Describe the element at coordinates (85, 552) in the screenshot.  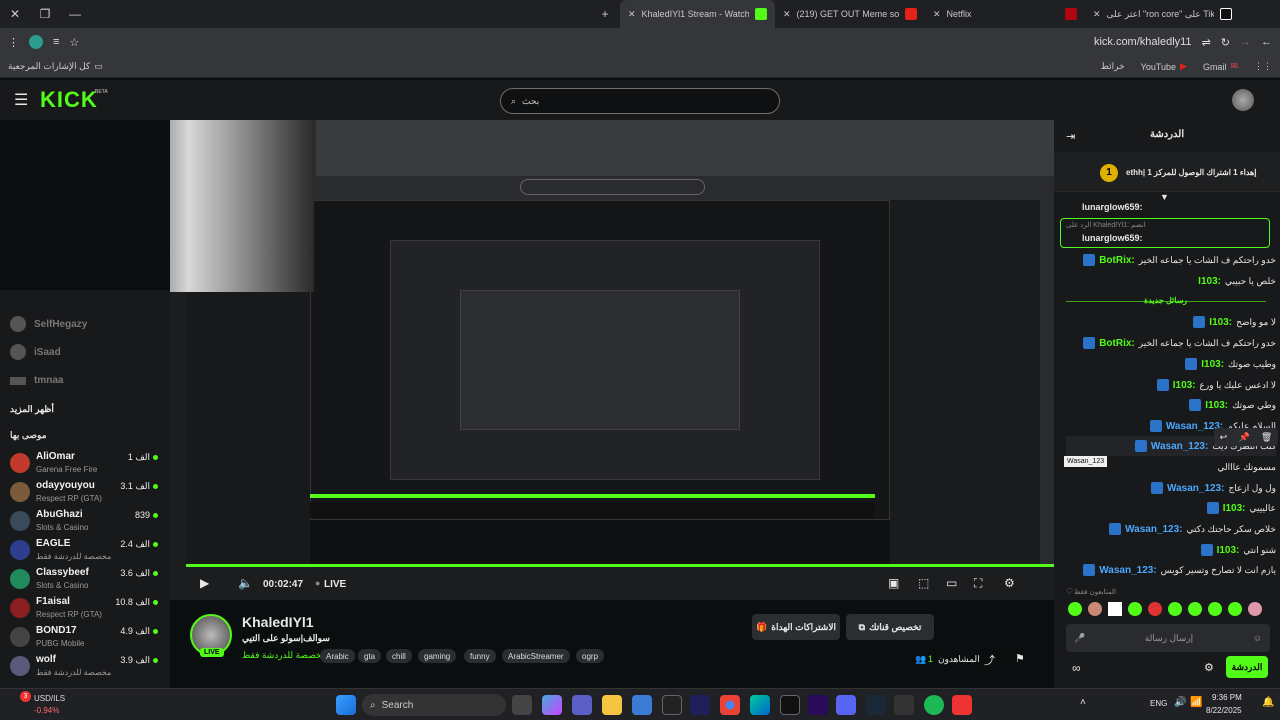
I see `sidebar-channel-eagle: EAGLE مخصصة للدردشة فقط 2.4 الف` at that location.